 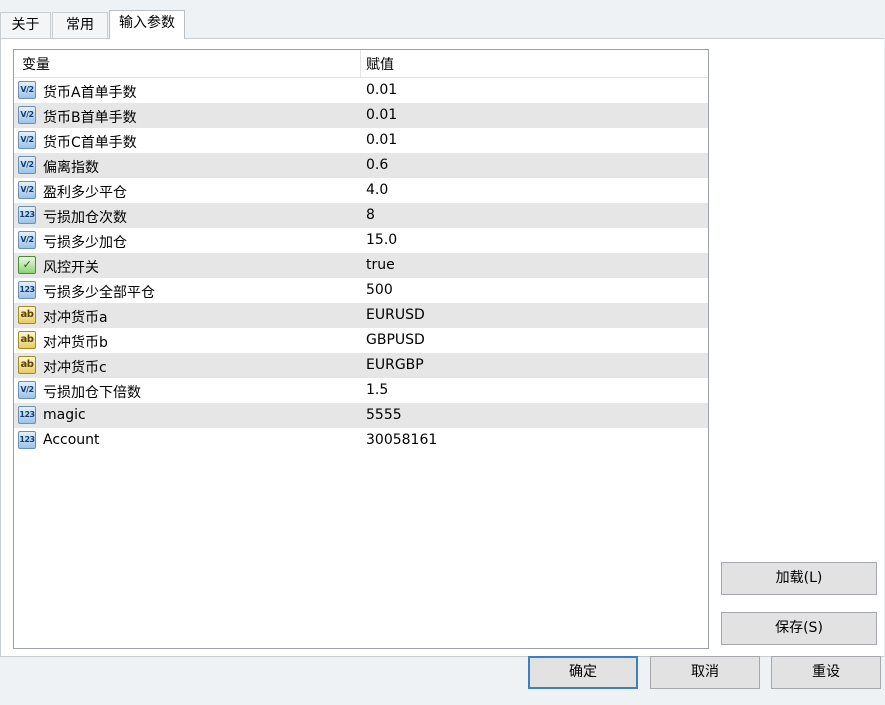 I want to click on header-value: 赋值, so click(x=380, y=64).